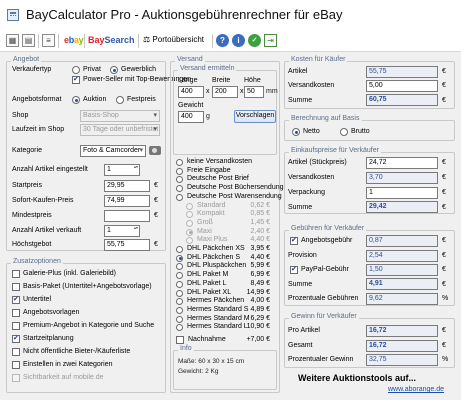 The width and height of the screenshot is (461, 400). What do you see at coordinates (77, 351) in the screenshot?
I see `zusatzoption-label: Nicht öffentliche Bieter-/Käuferliste` at bounding box center [77, 351].